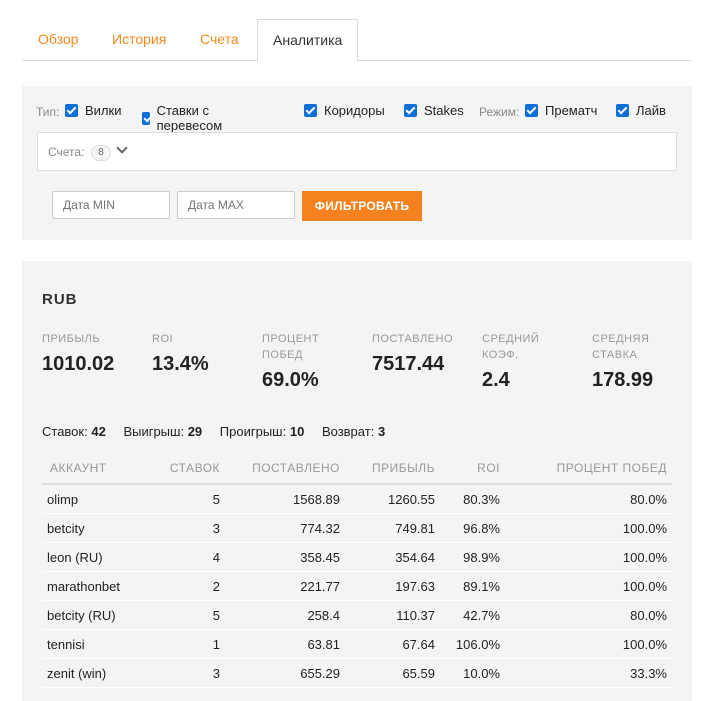 This screenshot has height=701, width=728. I want to click on cell-win-rate: 80.0%, so click(588, 615).